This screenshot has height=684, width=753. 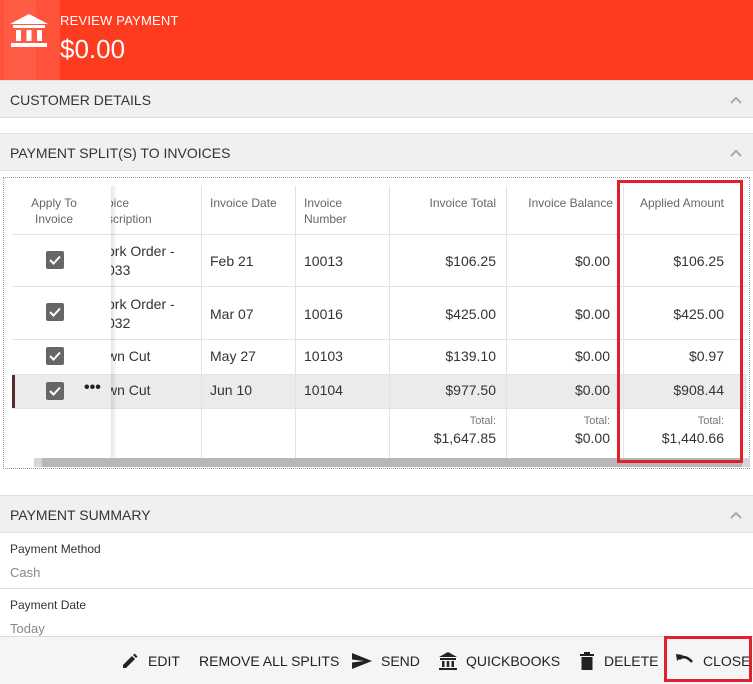 I want to click on section-customer-details: CUSTOMER DETAILS, so click(x=376, y=99).